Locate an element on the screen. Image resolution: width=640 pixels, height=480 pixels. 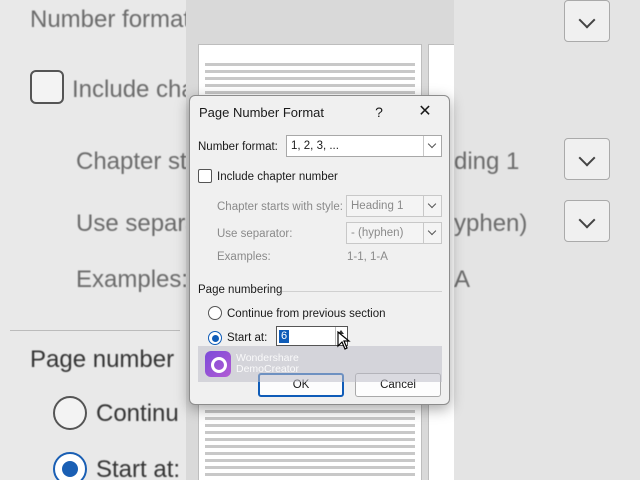
start-at-label: Start at: is located at coordinates (247, 338).